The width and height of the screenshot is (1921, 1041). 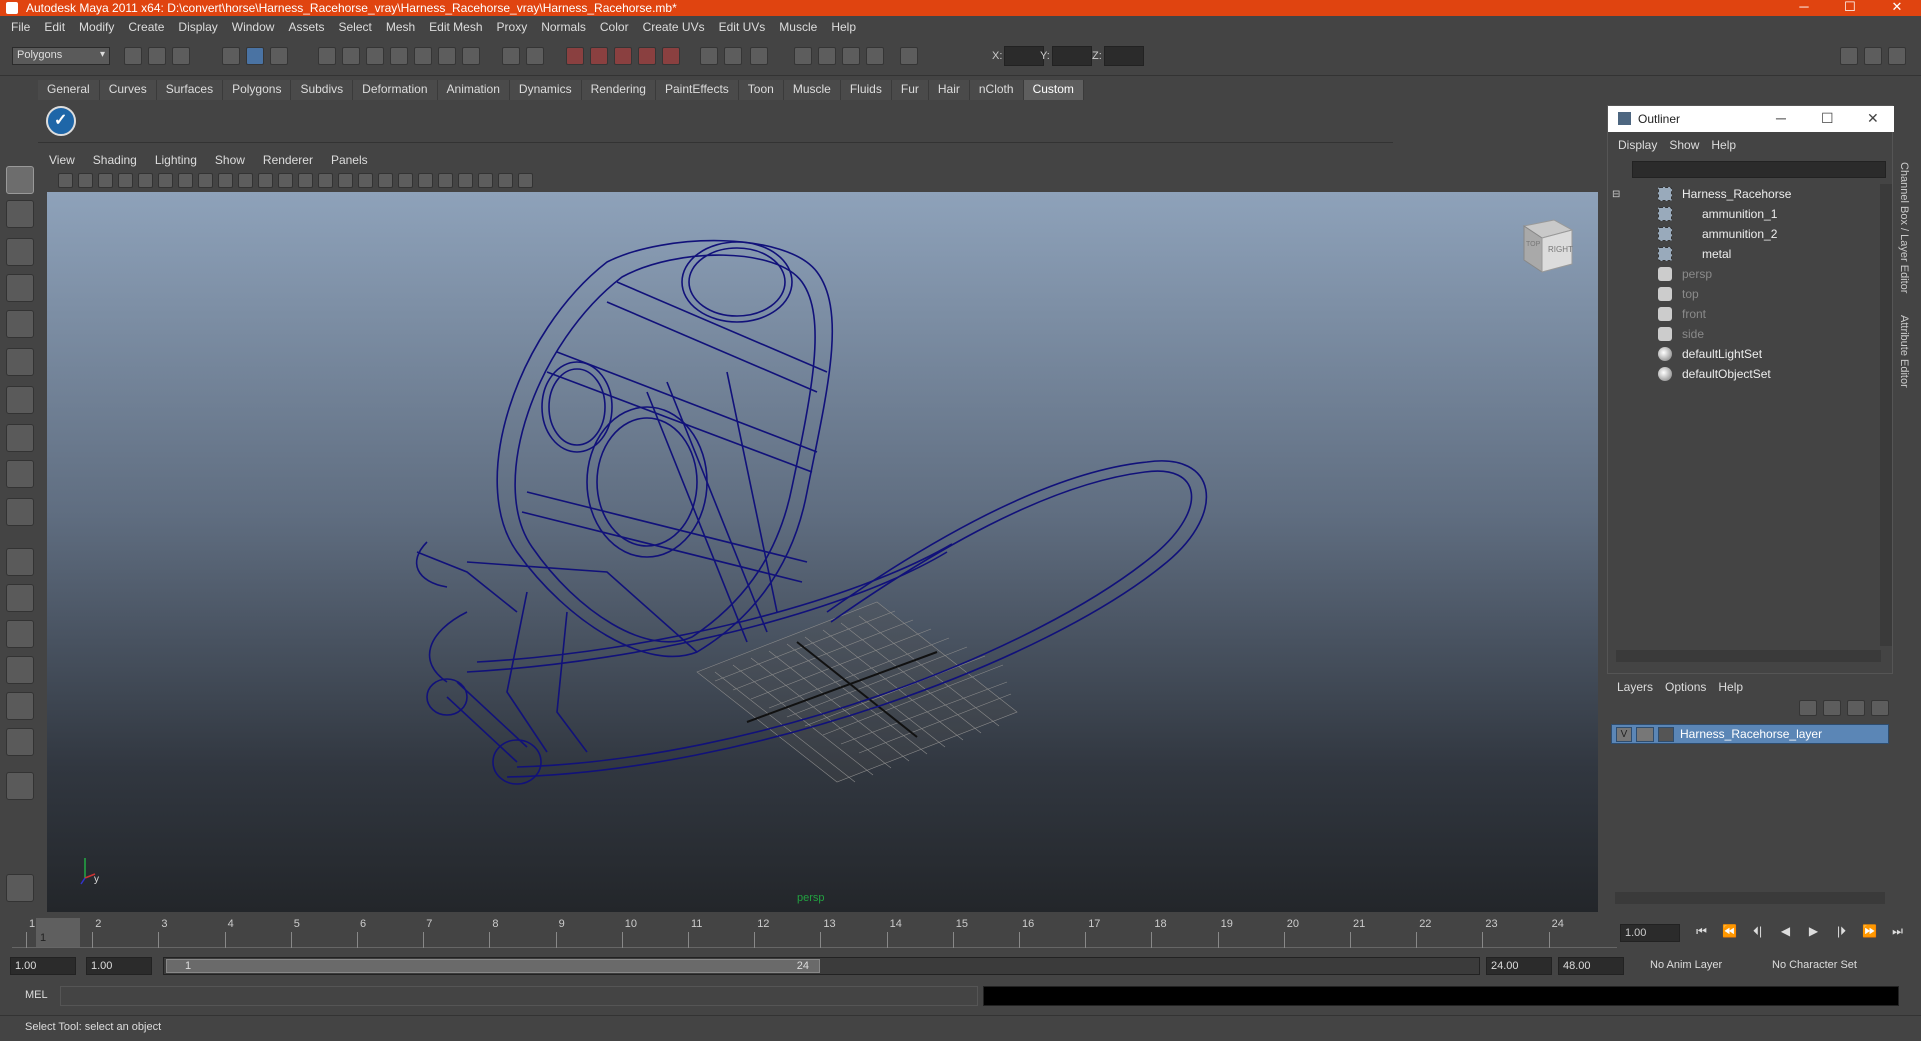 What do you see at coordinates (43, 966) in the screenshot?
I see `animation-start-field: 1.00` at bounding box center [43, 966].